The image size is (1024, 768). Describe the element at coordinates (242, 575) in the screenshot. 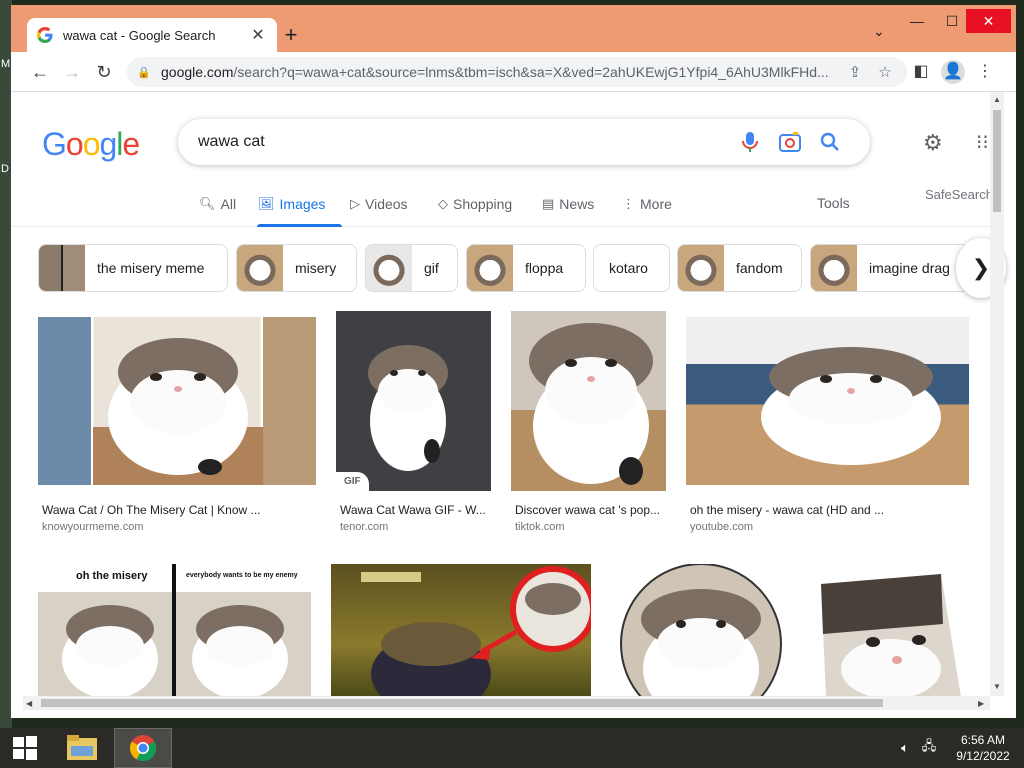

I see `meme-caption: everybody wants to be my enemy` at that location.